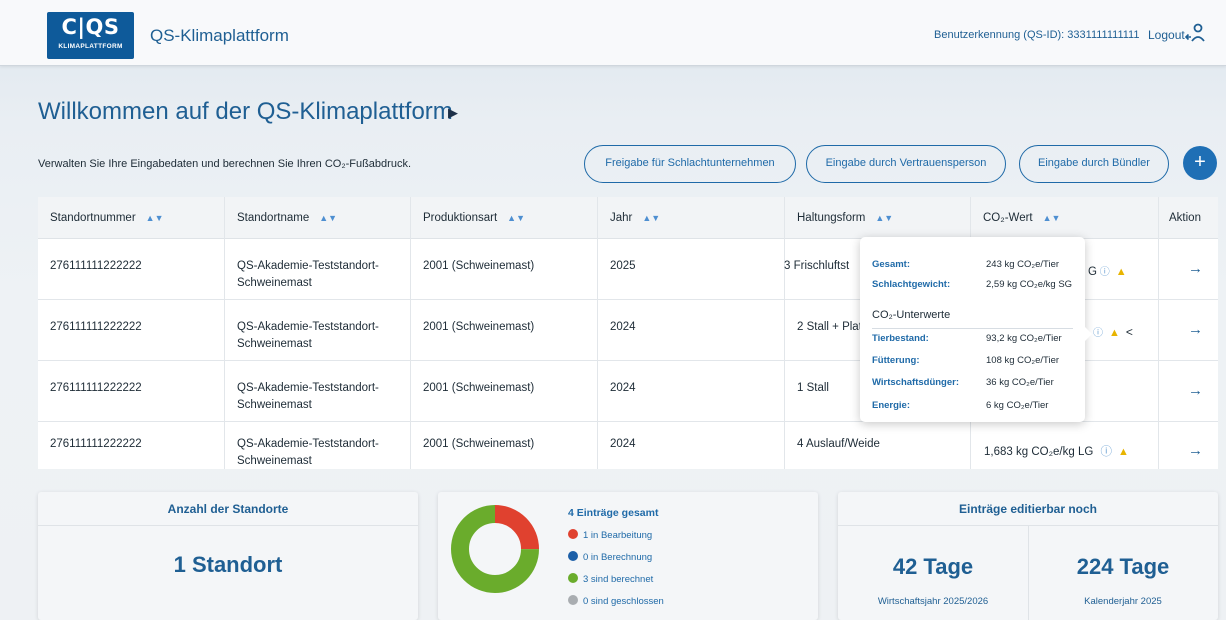  What do you see at coordinates (1123, 601) in the screenshot?
I see `calendar-year-label: Kalenderjahr 2025` at bounding box center [1123, 601].